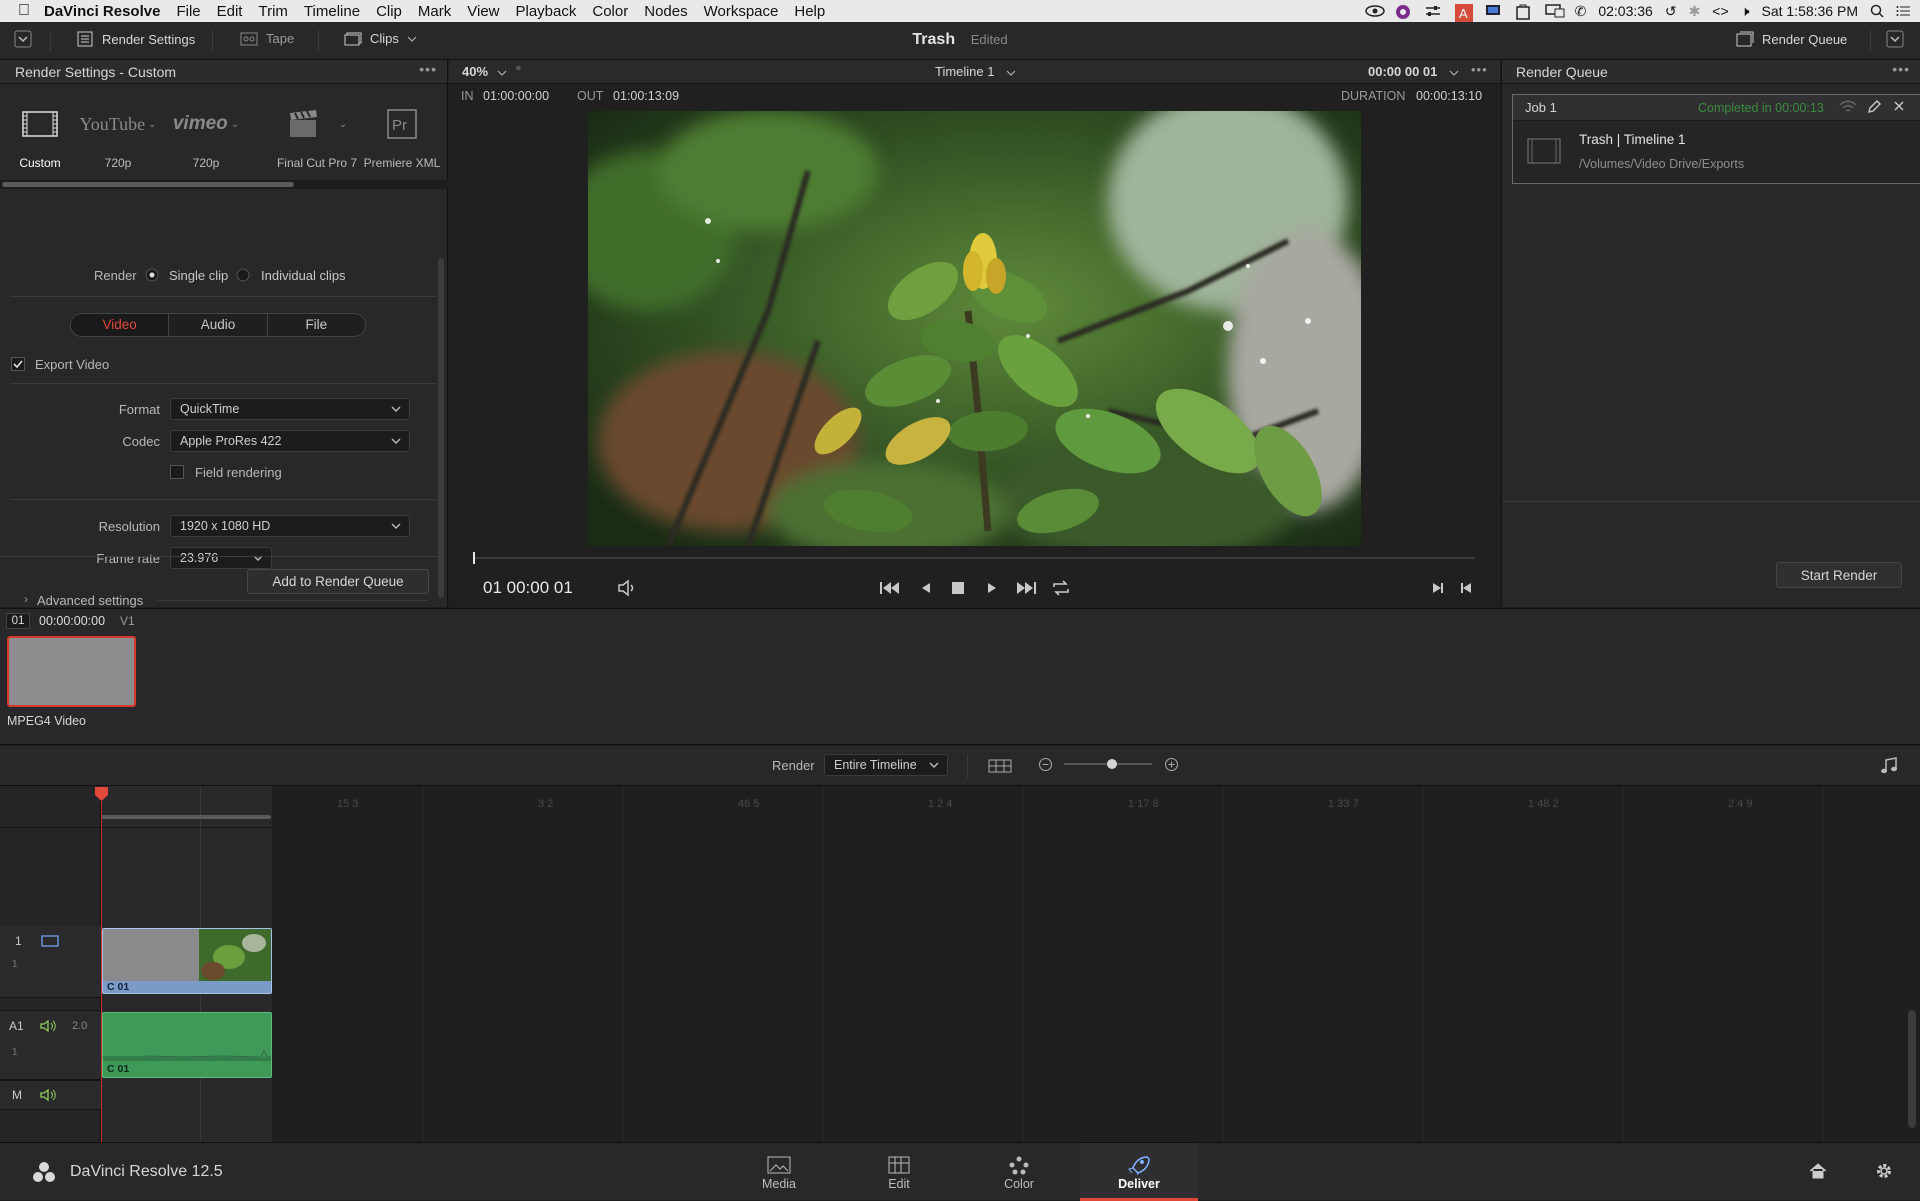 This screenshot has width=1920, height=1201. What do you see at coordinates (474, 558) in the screenshot?
I see `scrubber-playhead` at bounding box center [474, 558].